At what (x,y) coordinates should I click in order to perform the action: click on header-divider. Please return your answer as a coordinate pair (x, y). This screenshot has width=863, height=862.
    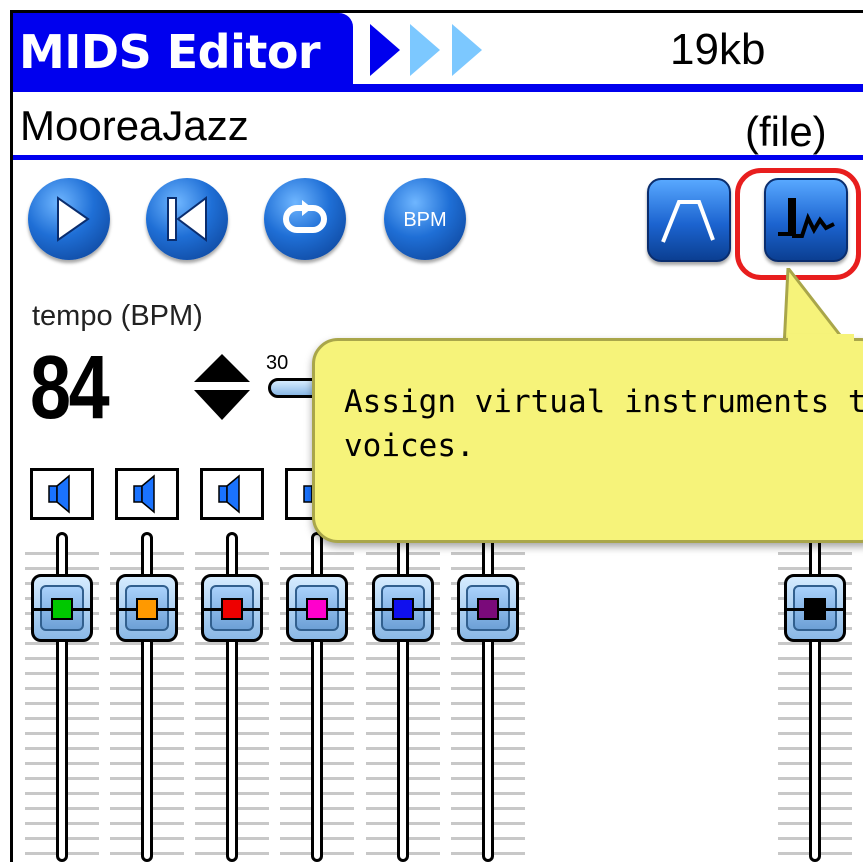
    Looking at the image, I should click on (438, 88).